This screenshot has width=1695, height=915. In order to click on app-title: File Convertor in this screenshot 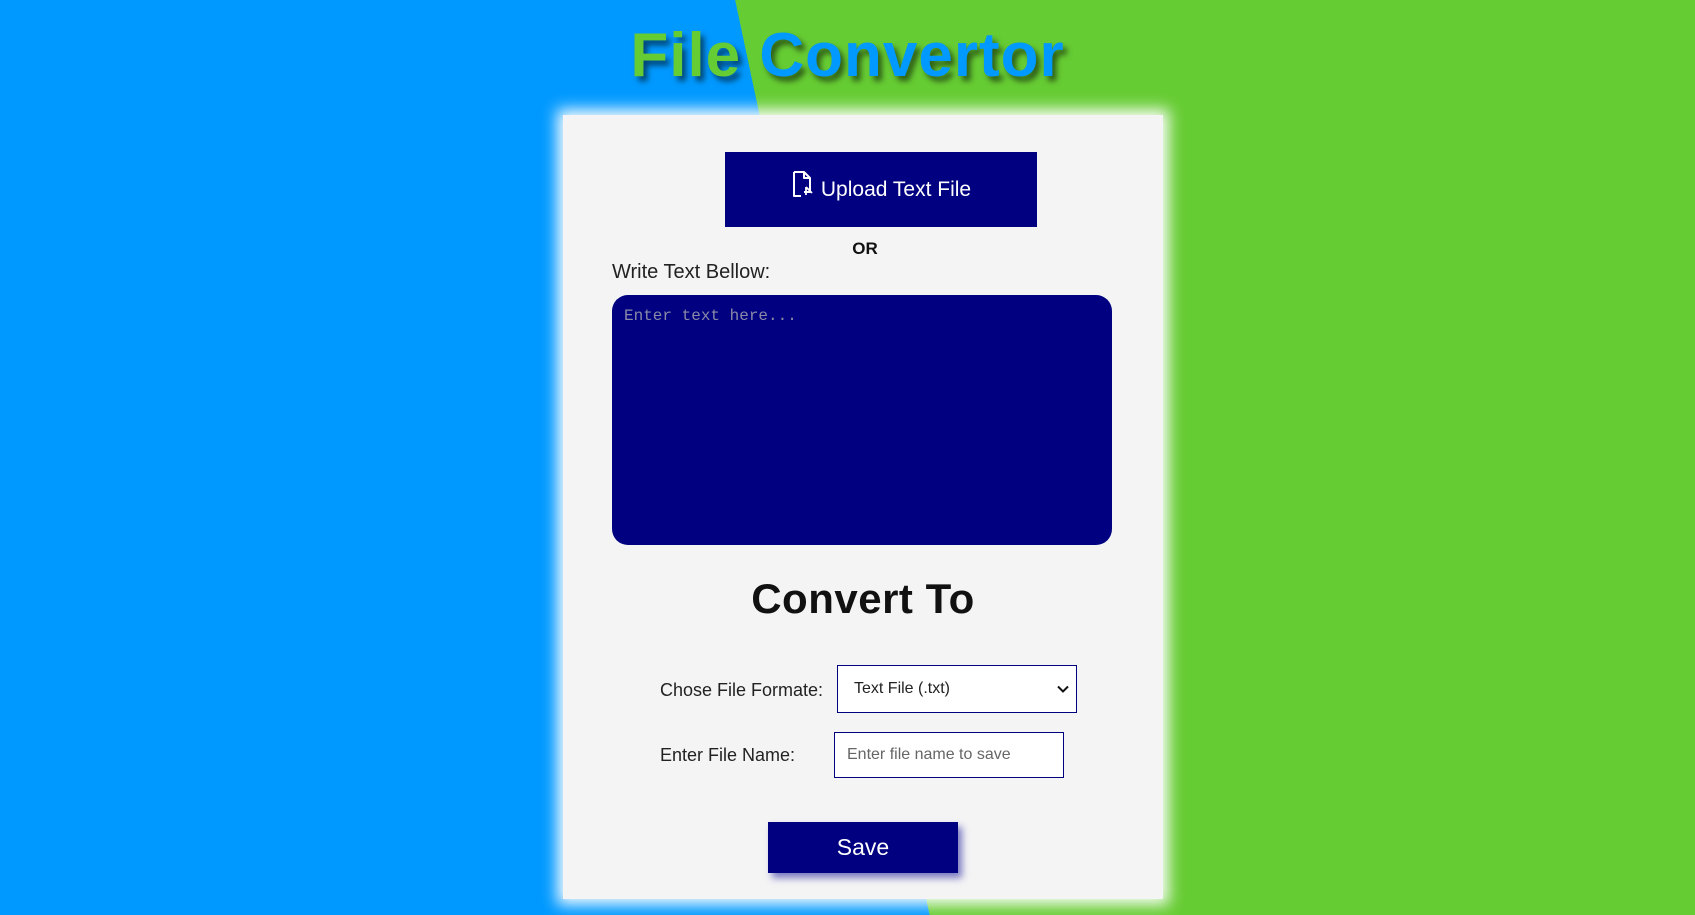, I will do `click(847, 56)`.